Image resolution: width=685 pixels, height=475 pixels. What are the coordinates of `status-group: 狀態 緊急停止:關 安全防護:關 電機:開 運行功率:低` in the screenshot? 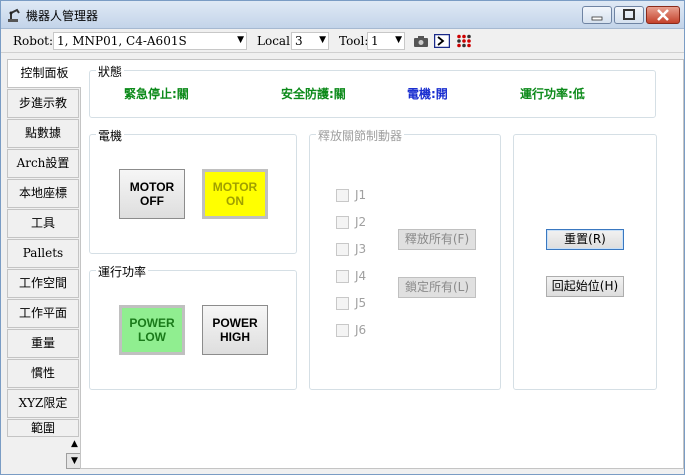 It's located at (372, 90).